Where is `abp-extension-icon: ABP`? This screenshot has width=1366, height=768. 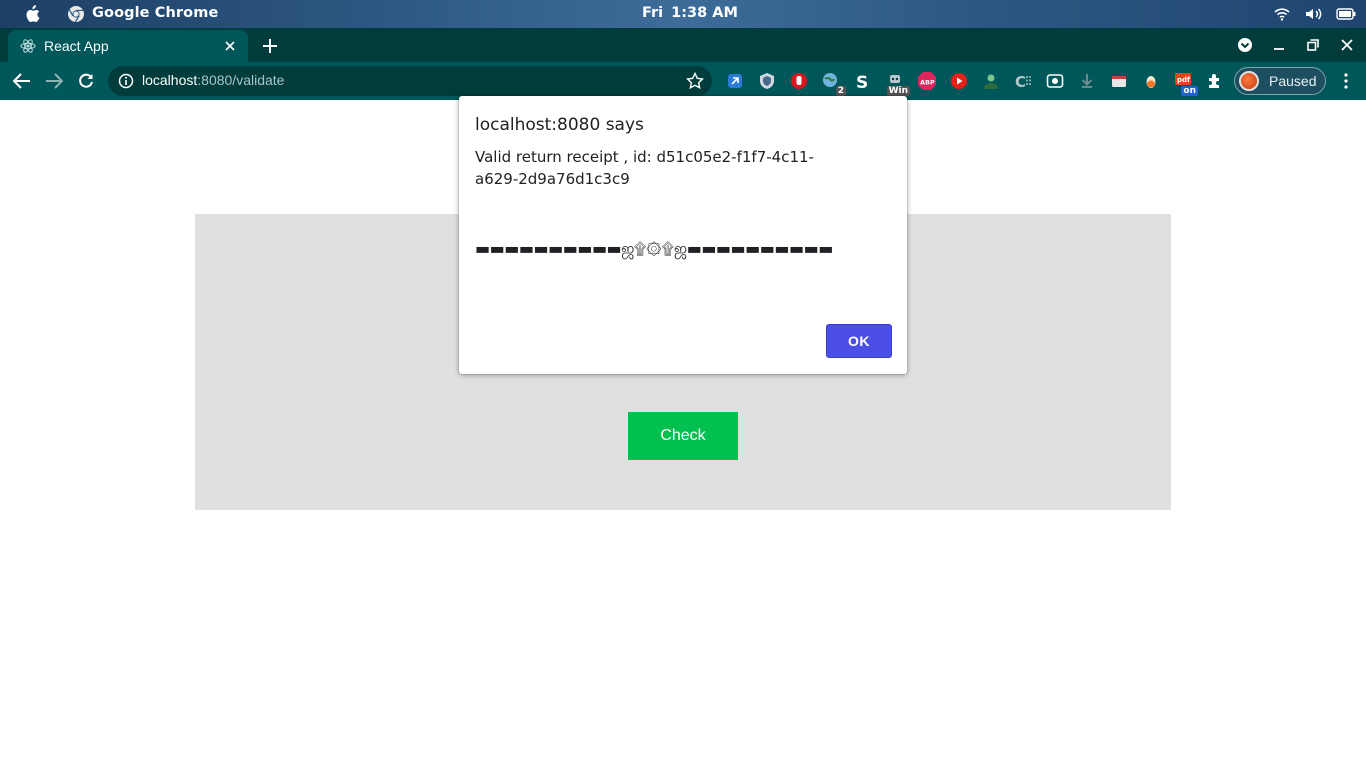
abp-extension-icon: ABP is located at coordinates (927, 81).